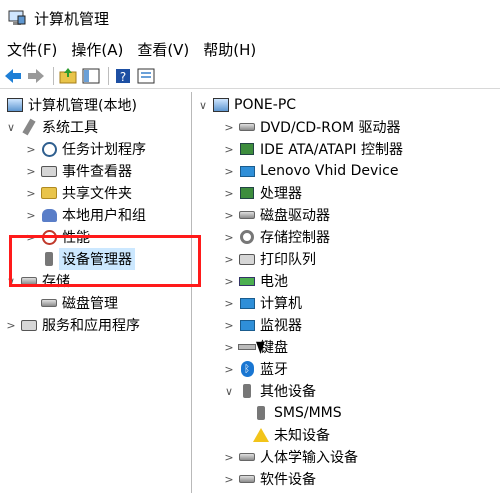 The image size is (500, 493). I want to click on menu-view: 查看(V), so click(163, 49).